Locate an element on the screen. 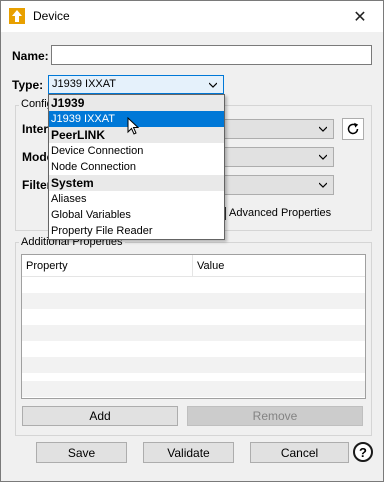 The height and width of the screenshot is (482, 384). title-bar: Device ✕ is located at coordinates (192, 16).